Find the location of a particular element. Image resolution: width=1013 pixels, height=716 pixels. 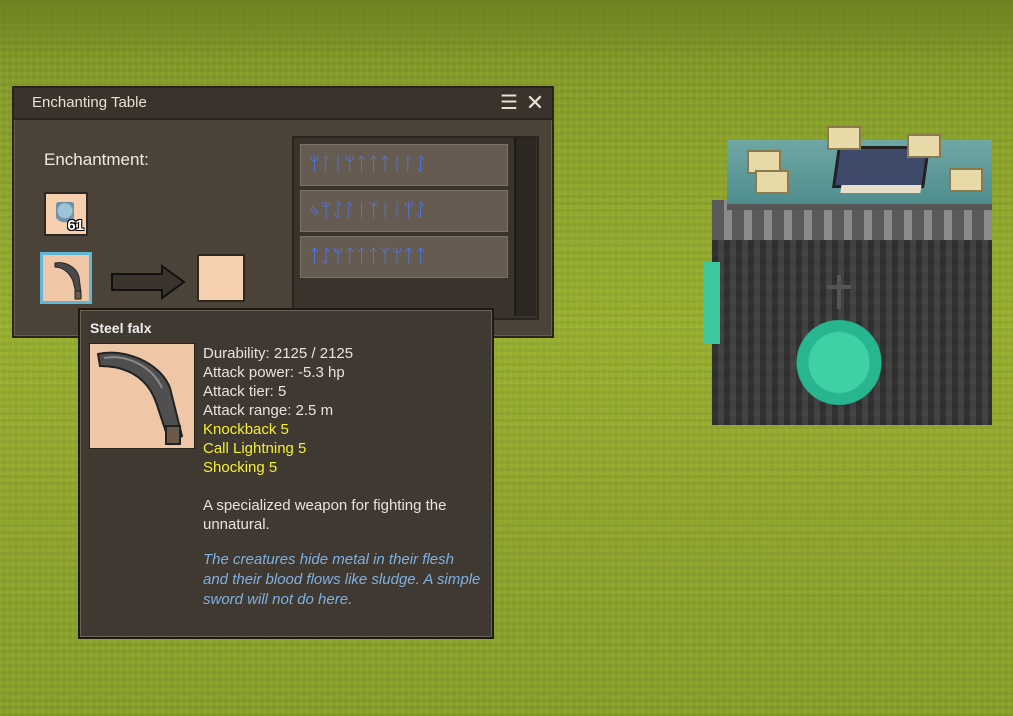

cross-emblem-icon is located at coordinates (839, 292).